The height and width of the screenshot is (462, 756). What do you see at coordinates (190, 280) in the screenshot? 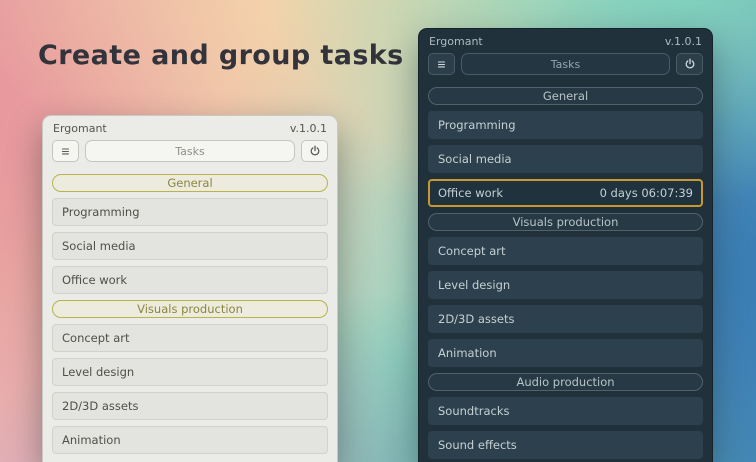
I see `task-item: Office work` at bounding box center [190, 280].